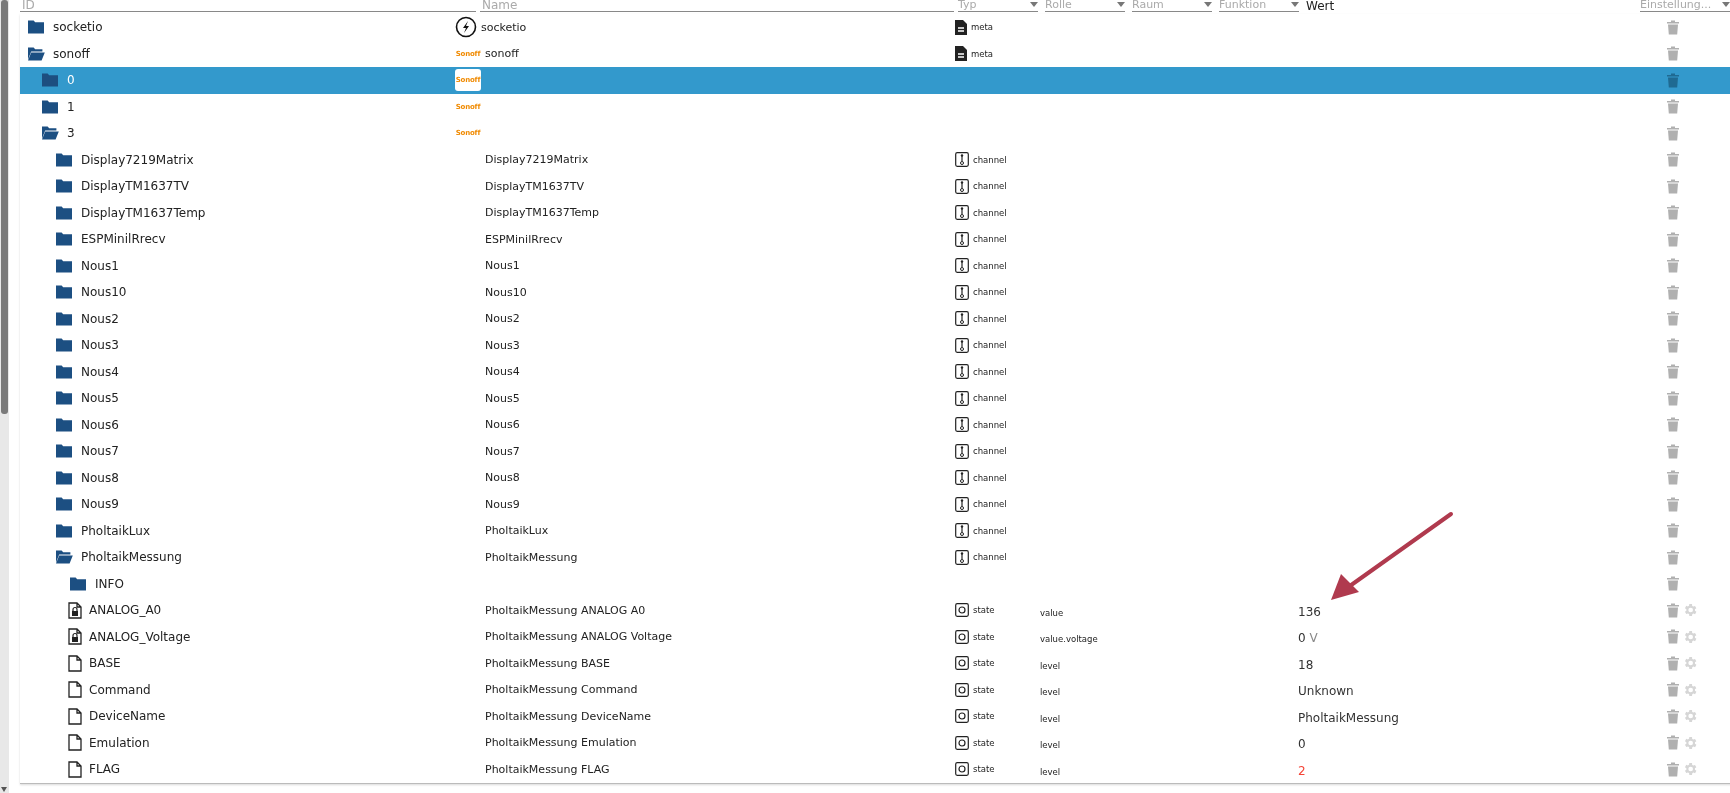  I want to click on scrollbar, so click(4, 396).